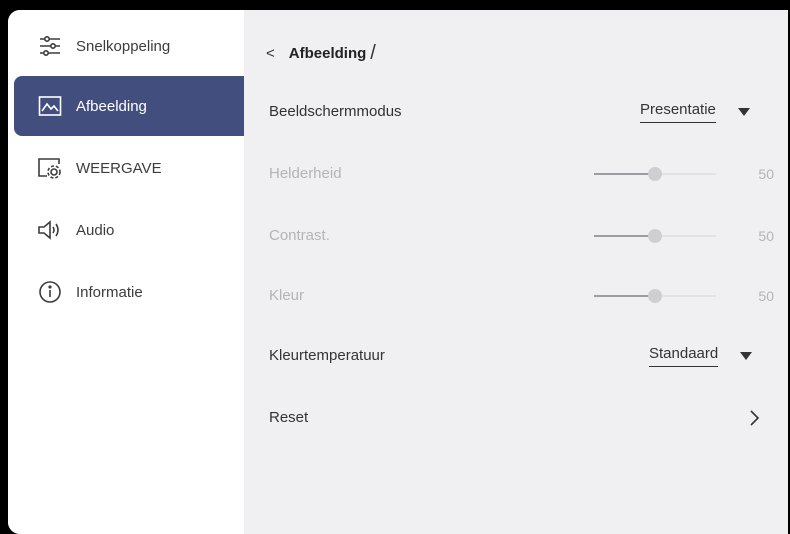 The height and width of the screenshot is (534, 790). What do you see at coordinates (516, 112) in the screenshot?
I see `picture-mode-row: Beeldschermmodus Presentatie` at bounding box center [516, 112].